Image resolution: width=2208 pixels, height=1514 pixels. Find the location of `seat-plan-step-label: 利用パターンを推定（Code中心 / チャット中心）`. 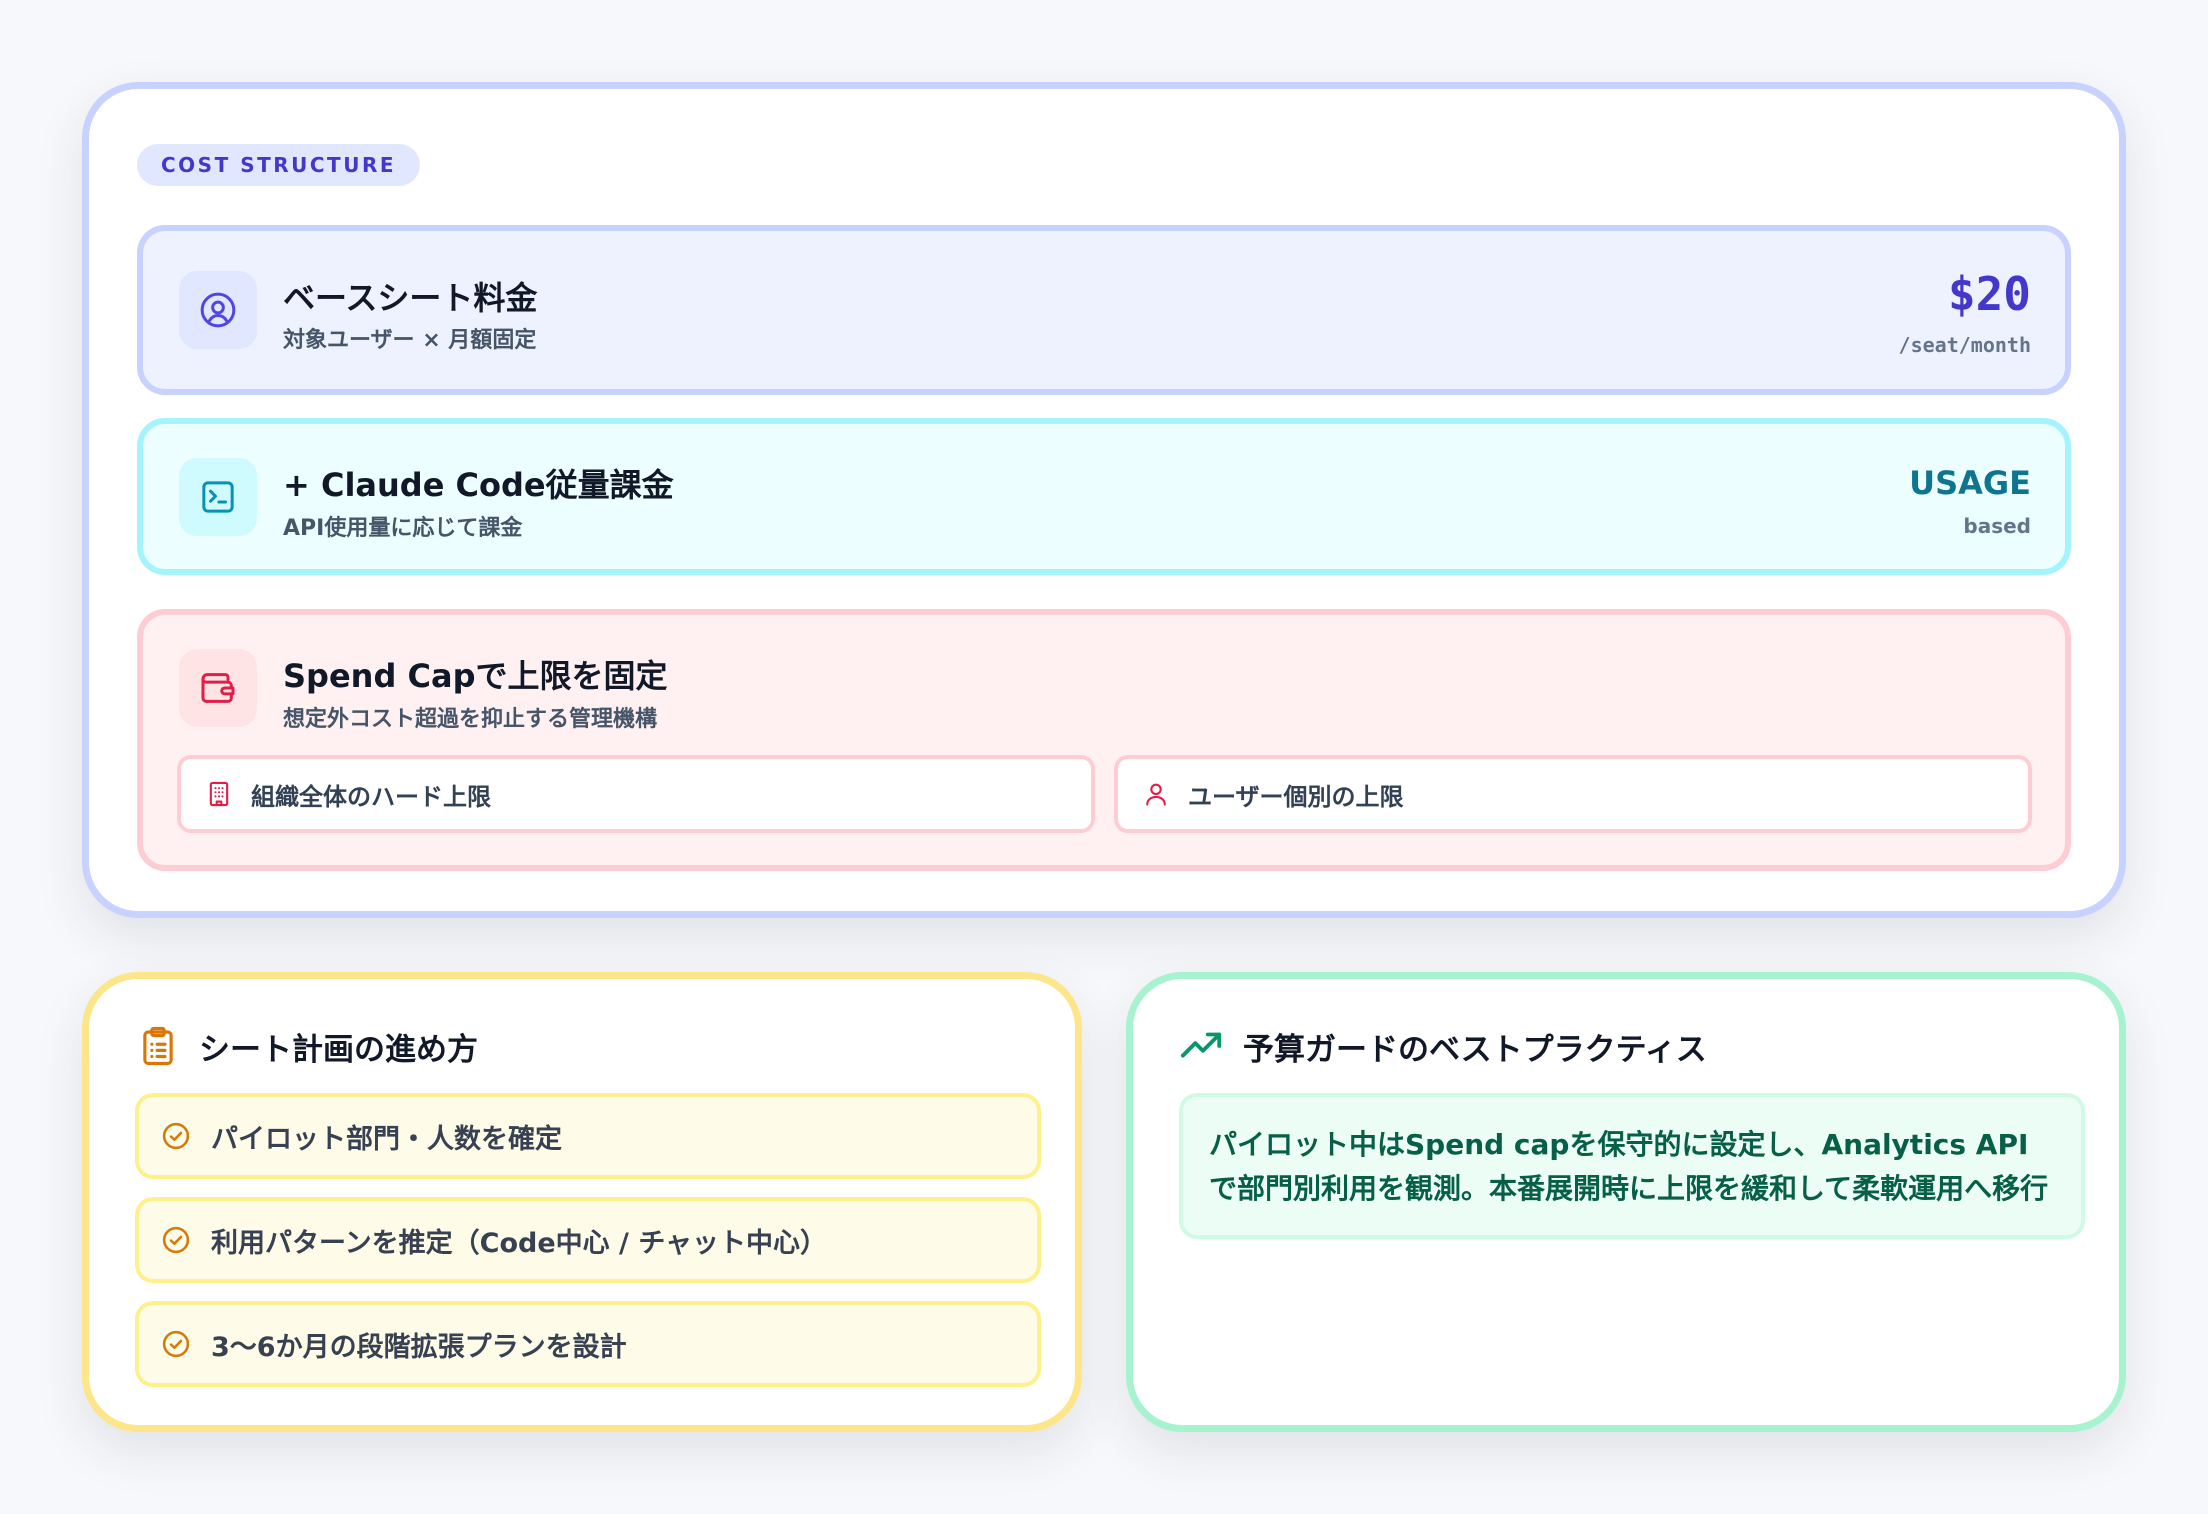

seat-plan-step-label: 利用パターンを推定（Code中心 / チャット中心） is located at coordinates (519, 1243).